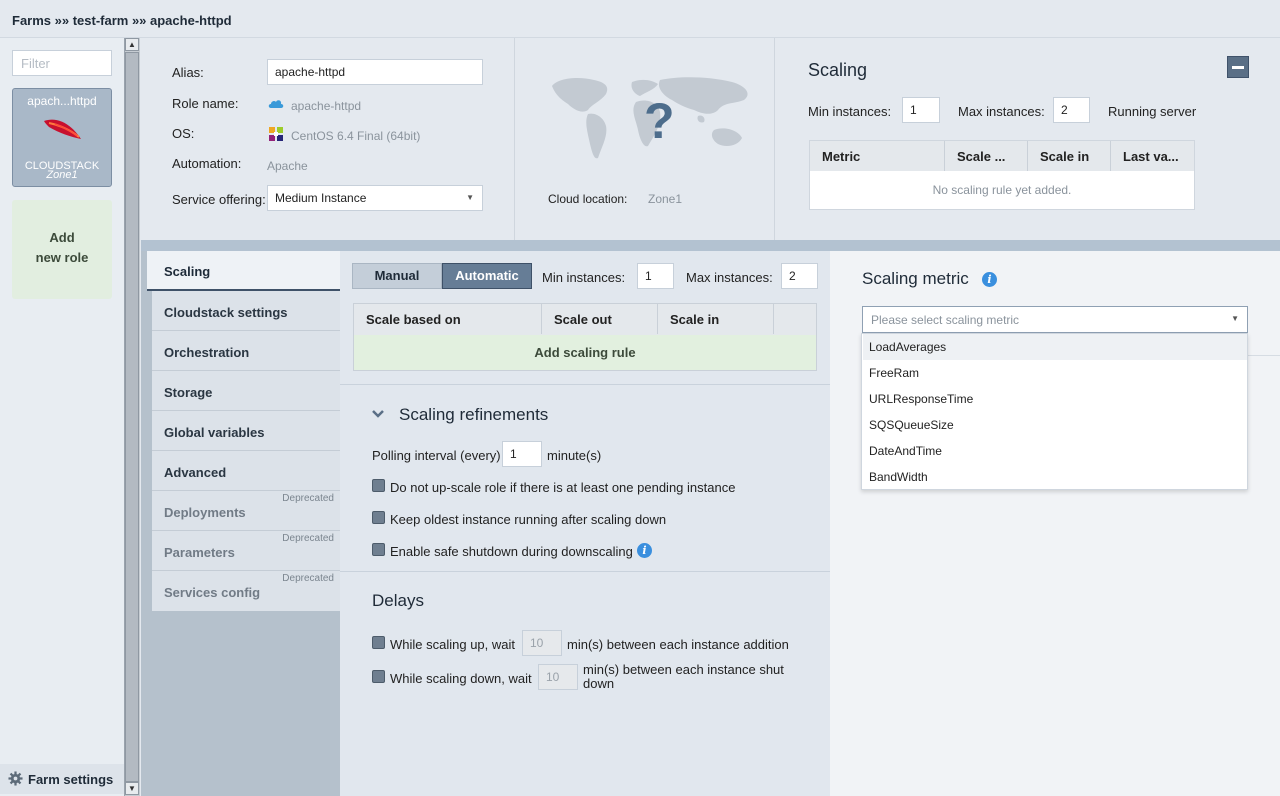  I want to click on scrollbar-thumb, so click(132, 417).